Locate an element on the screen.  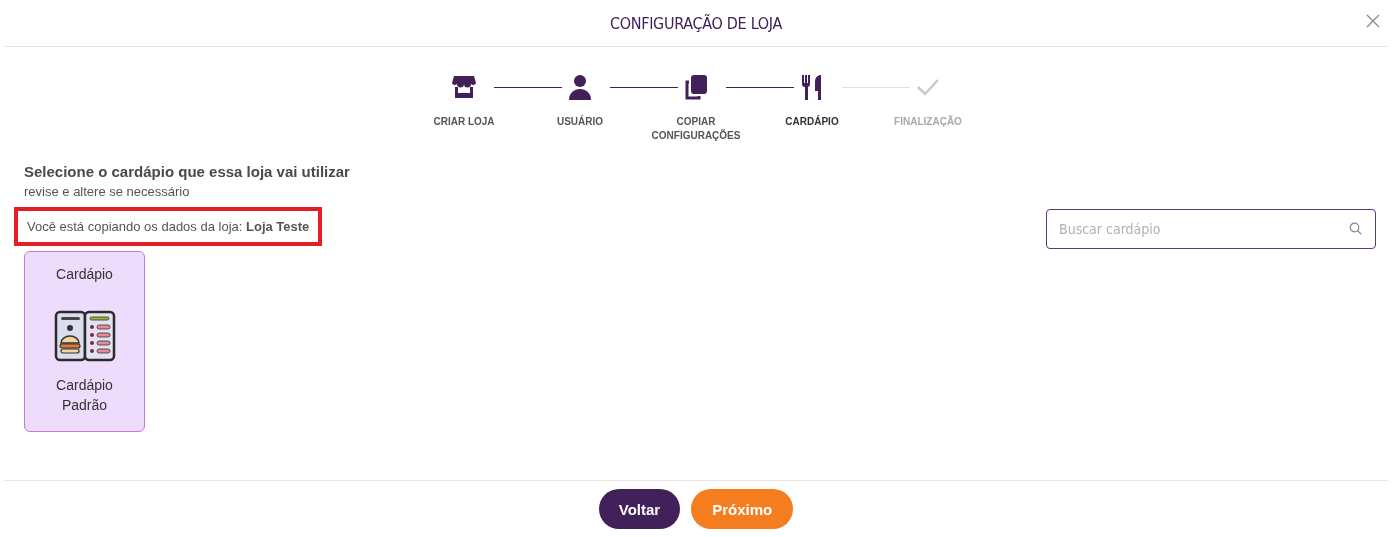
copy-icon is located at coordinates (696, 87).